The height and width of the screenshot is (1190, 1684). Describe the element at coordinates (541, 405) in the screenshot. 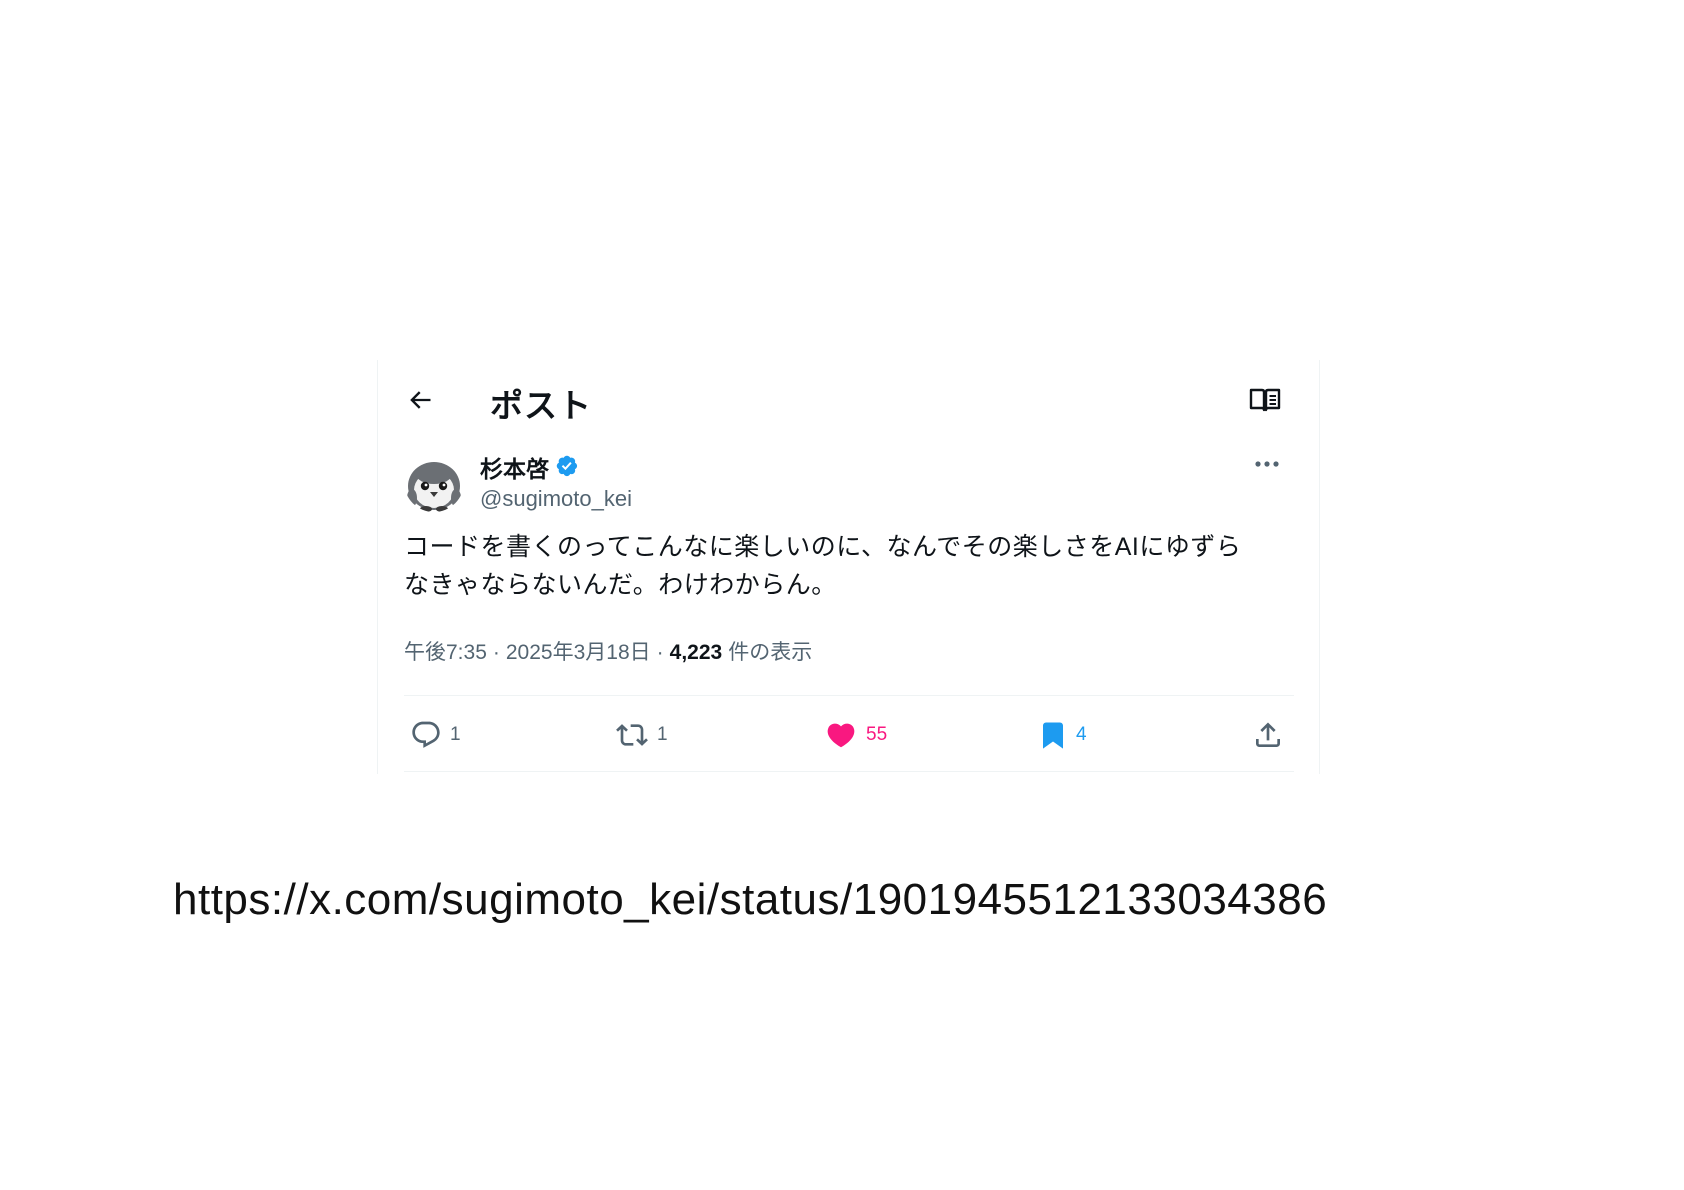

I see `page-title: ポスト` at that location.